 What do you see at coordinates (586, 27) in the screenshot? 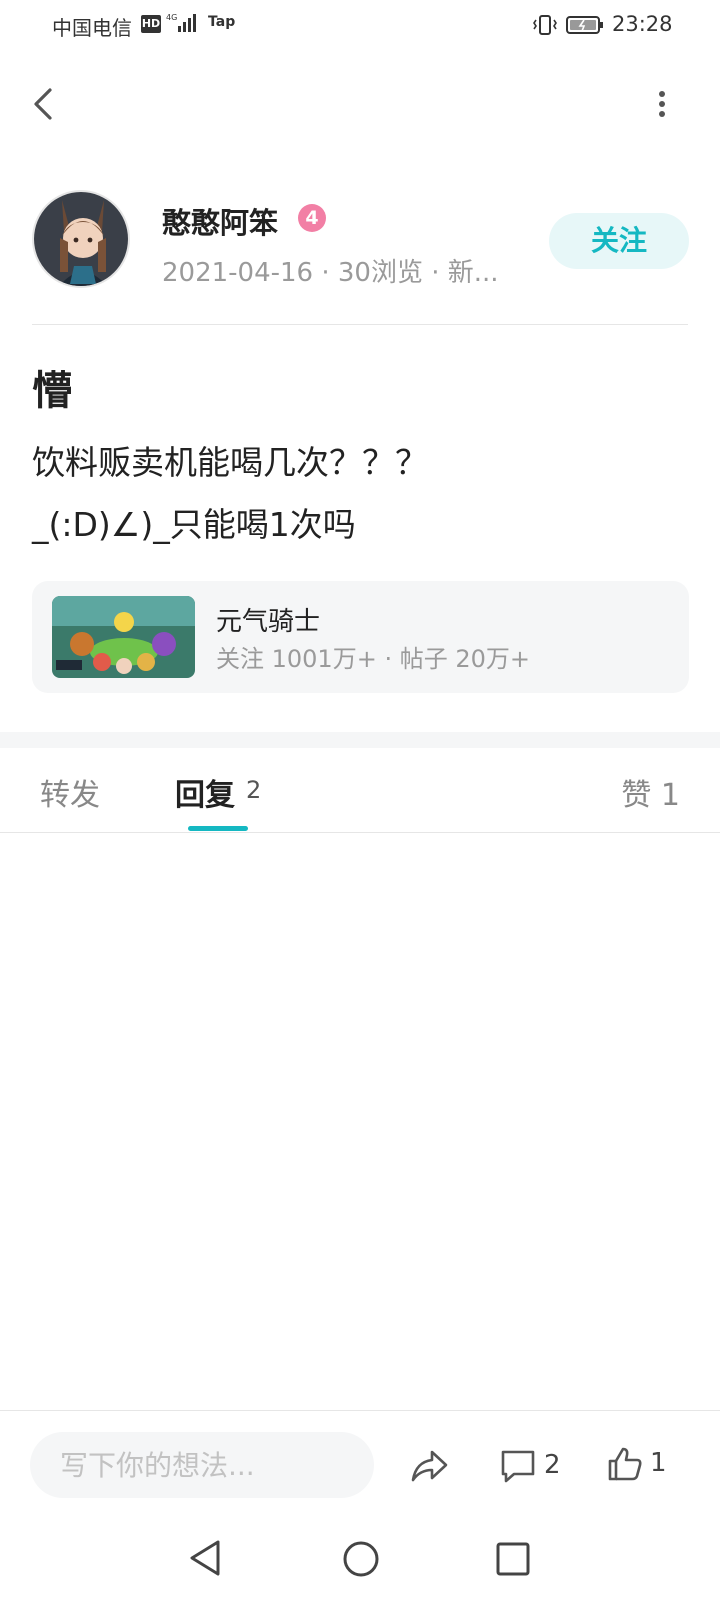
I see `battery-icon` at bounding box center [586, 27].